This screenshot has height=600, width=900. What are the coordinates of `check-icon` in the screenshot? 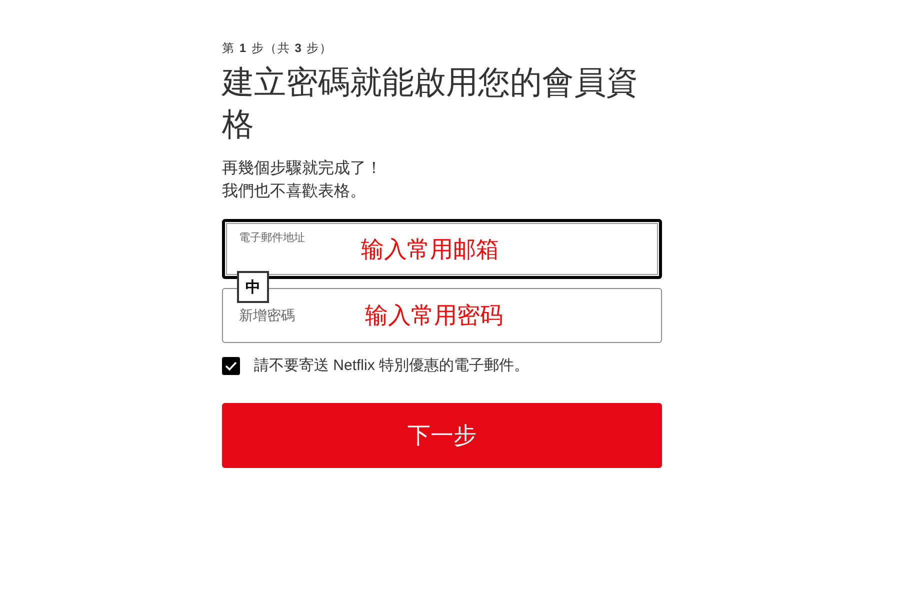 It's located at (231, 365).